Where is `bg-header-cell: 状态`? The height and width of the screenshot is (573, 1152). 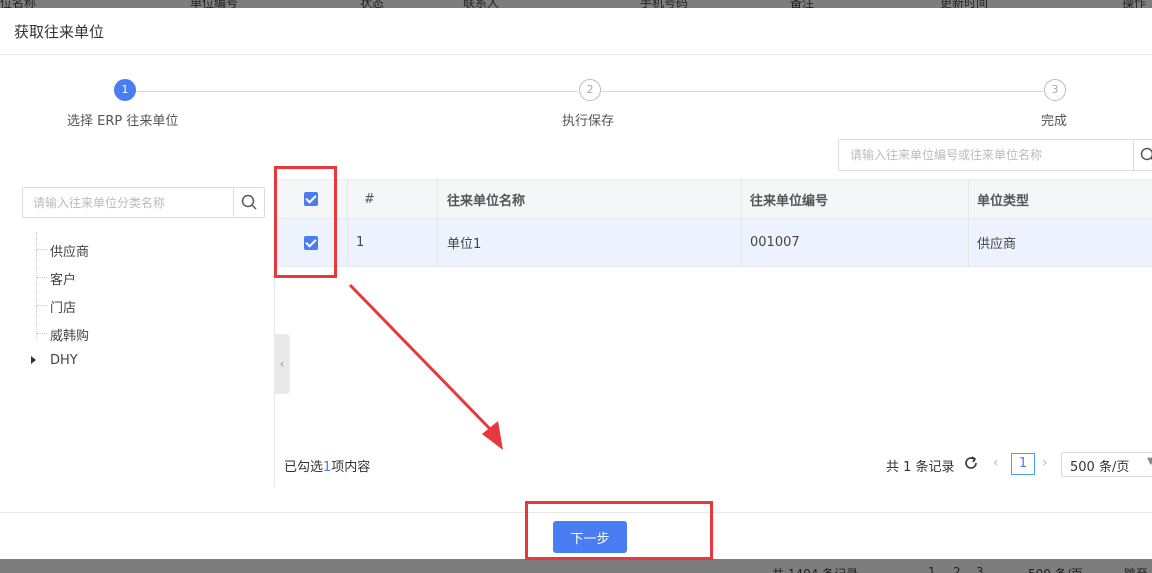
bg-header-cell: 状态 is located at coordinates (372, 4).